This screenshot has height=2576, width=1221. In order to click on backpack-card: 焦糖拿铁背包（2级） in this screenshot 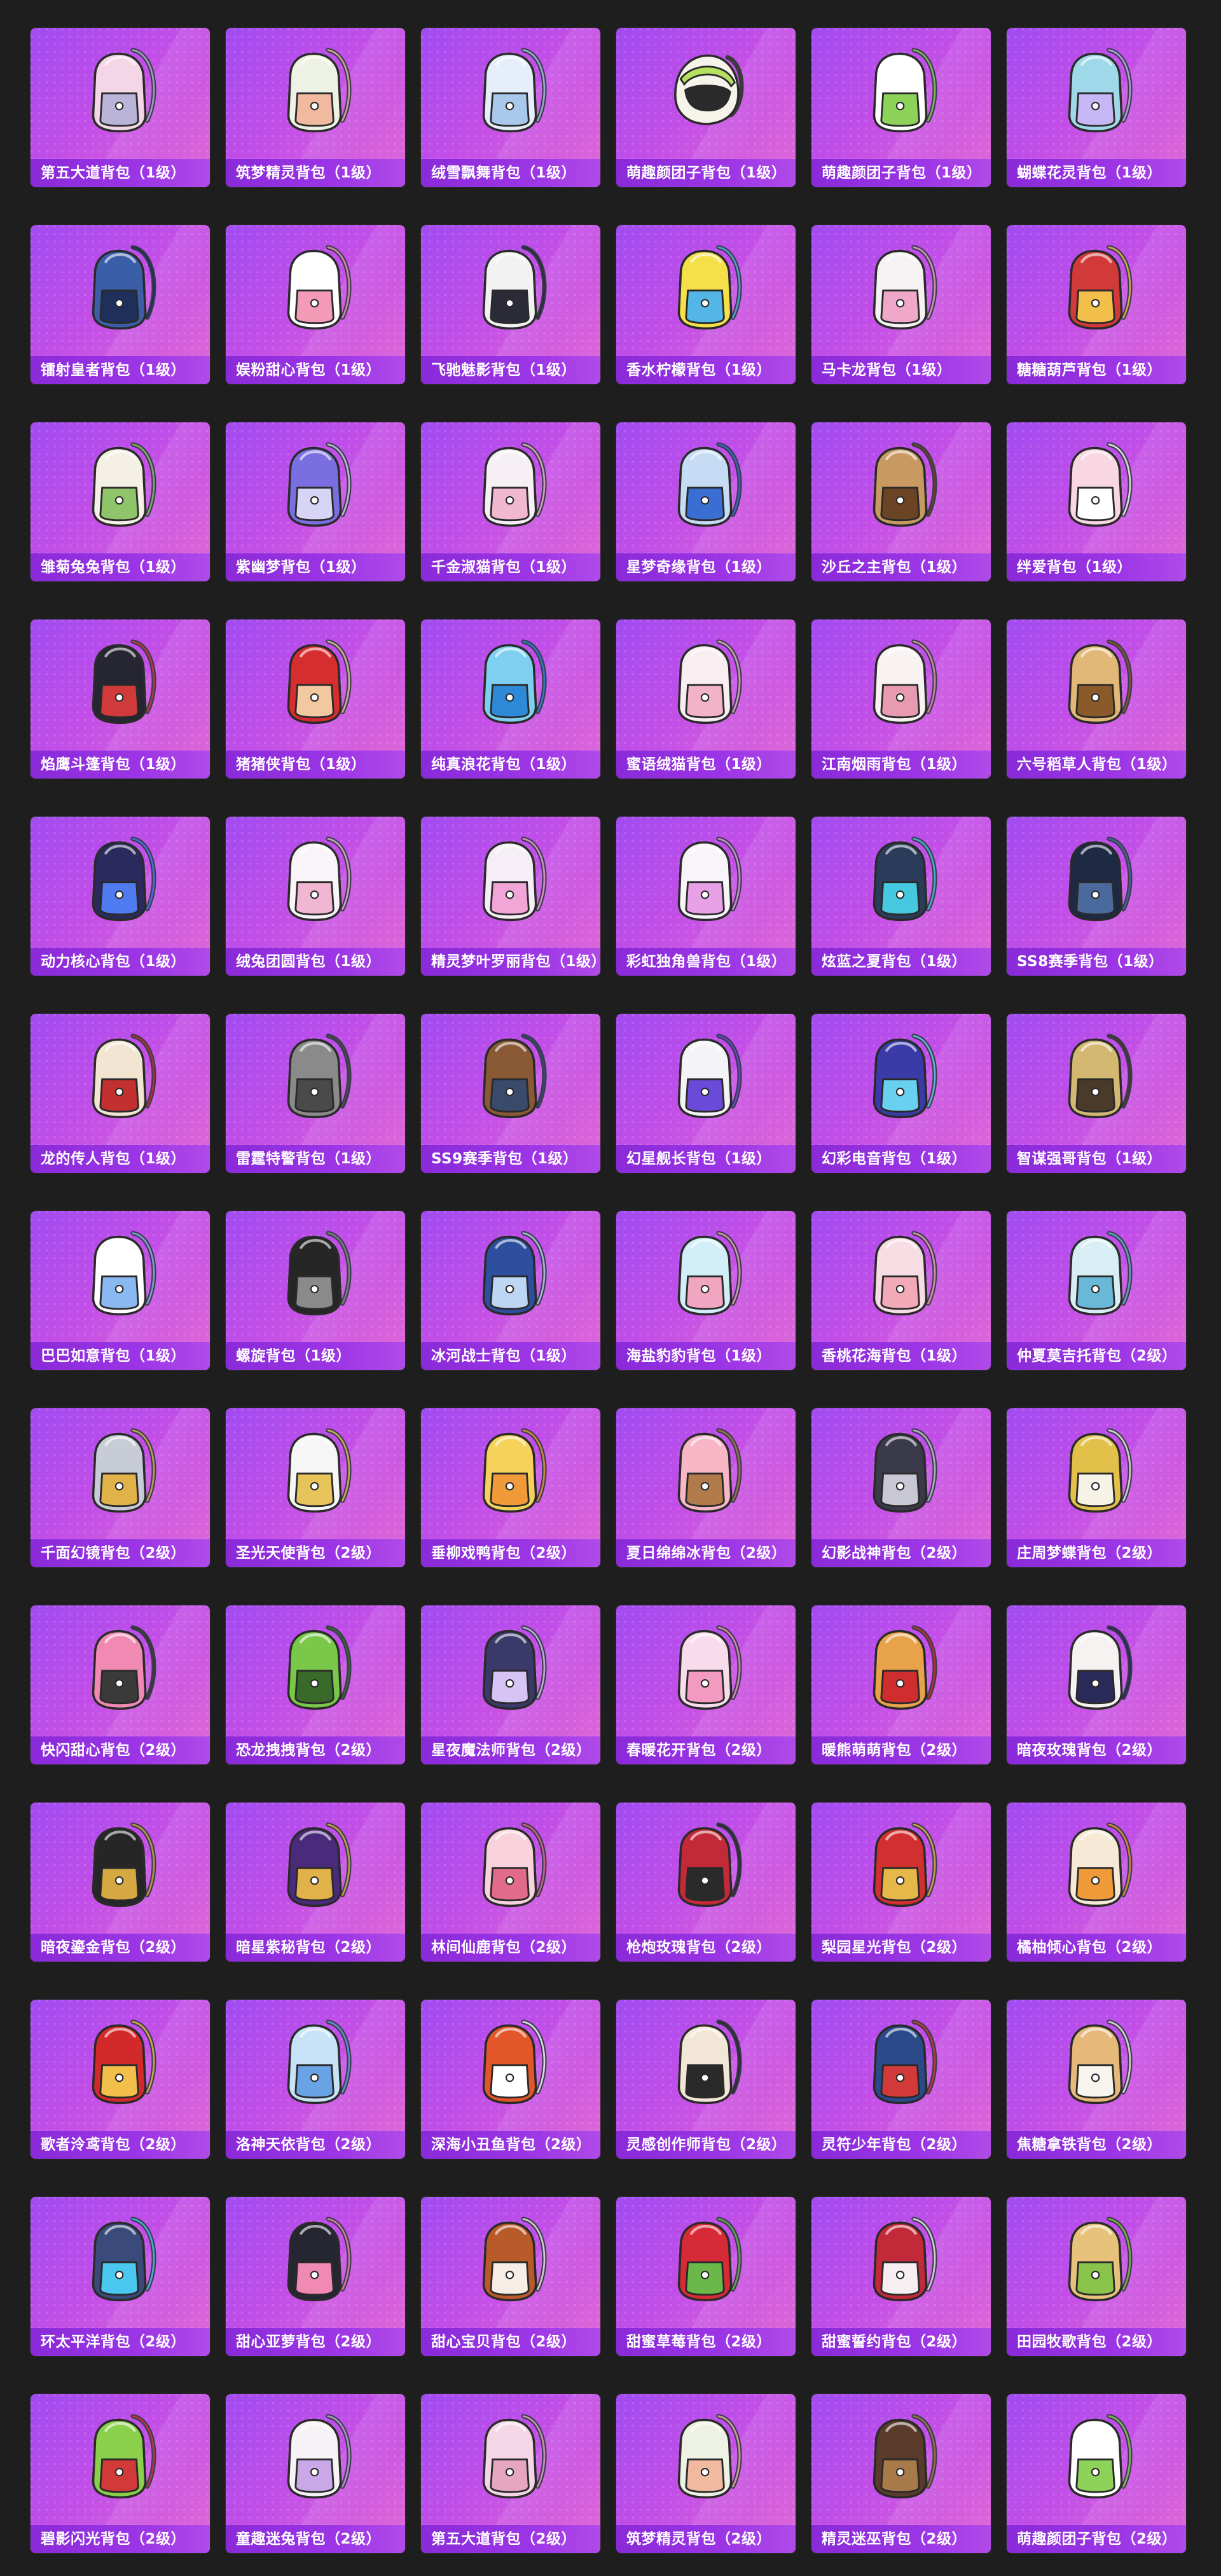, I will do `click(1096, 2079)`.